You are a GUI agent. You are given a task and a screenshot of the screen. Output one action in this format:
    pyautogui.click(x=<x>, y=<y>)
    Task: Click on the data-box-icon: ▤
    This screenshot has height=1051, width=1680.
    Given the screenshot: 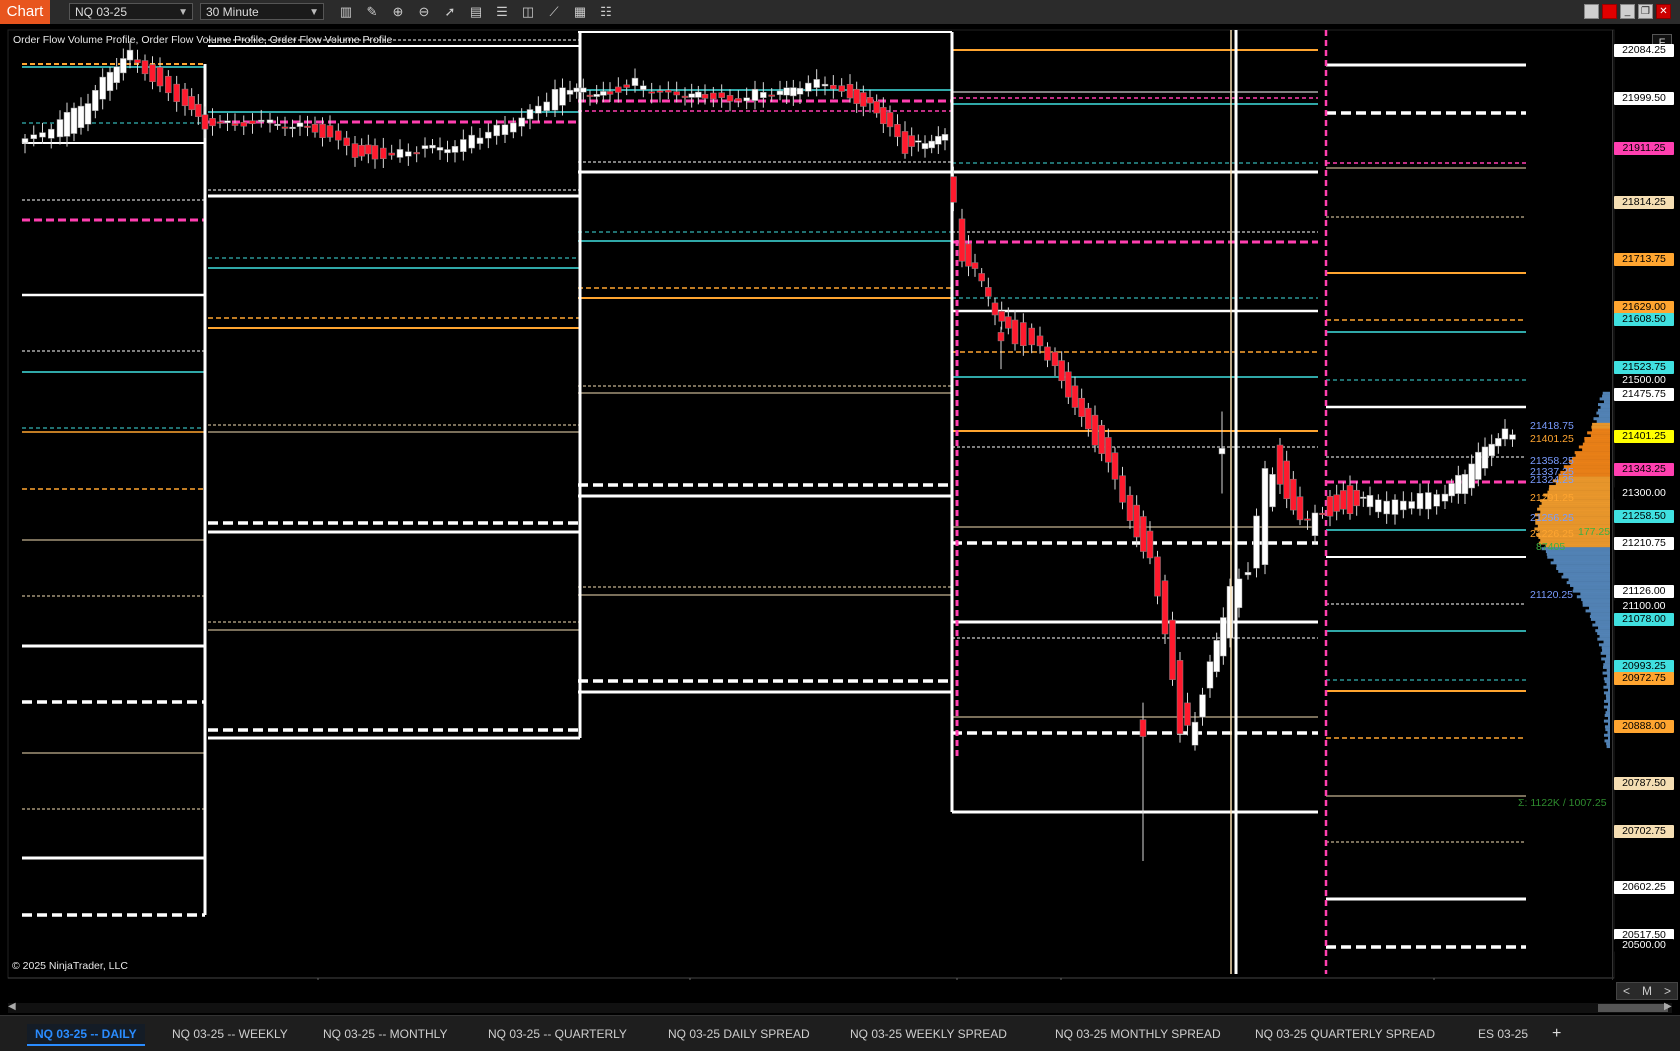 What is the action you would take?
    pyautogui.click(x=476, y=12)
    